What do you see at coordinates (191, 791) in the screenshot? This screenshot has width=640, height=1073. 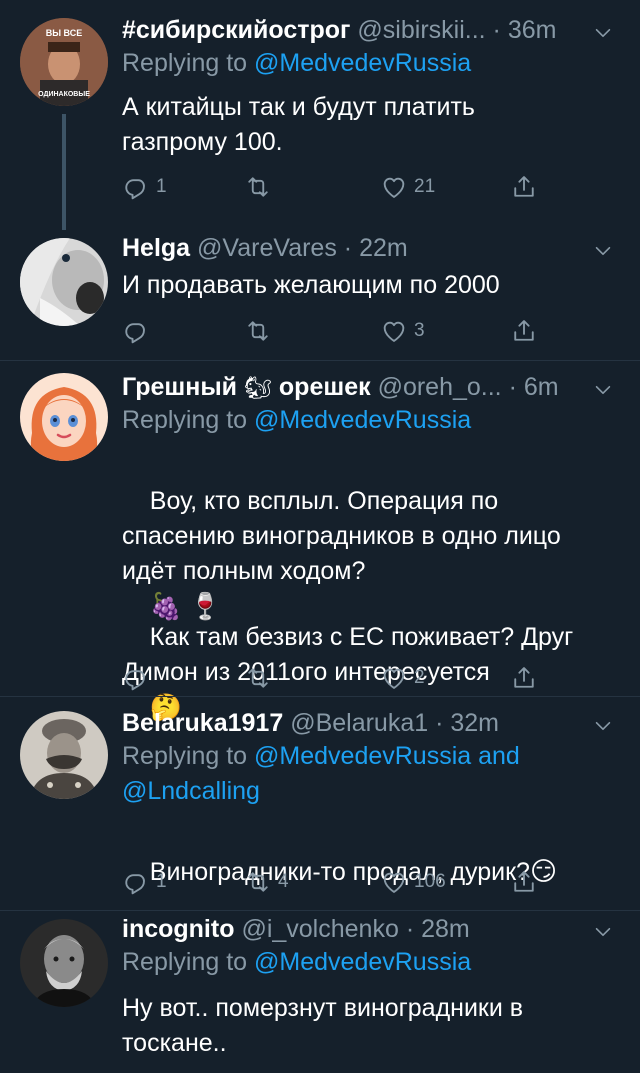 I see `mention-link: @Lndcalling` at bounding box center [191, 791].